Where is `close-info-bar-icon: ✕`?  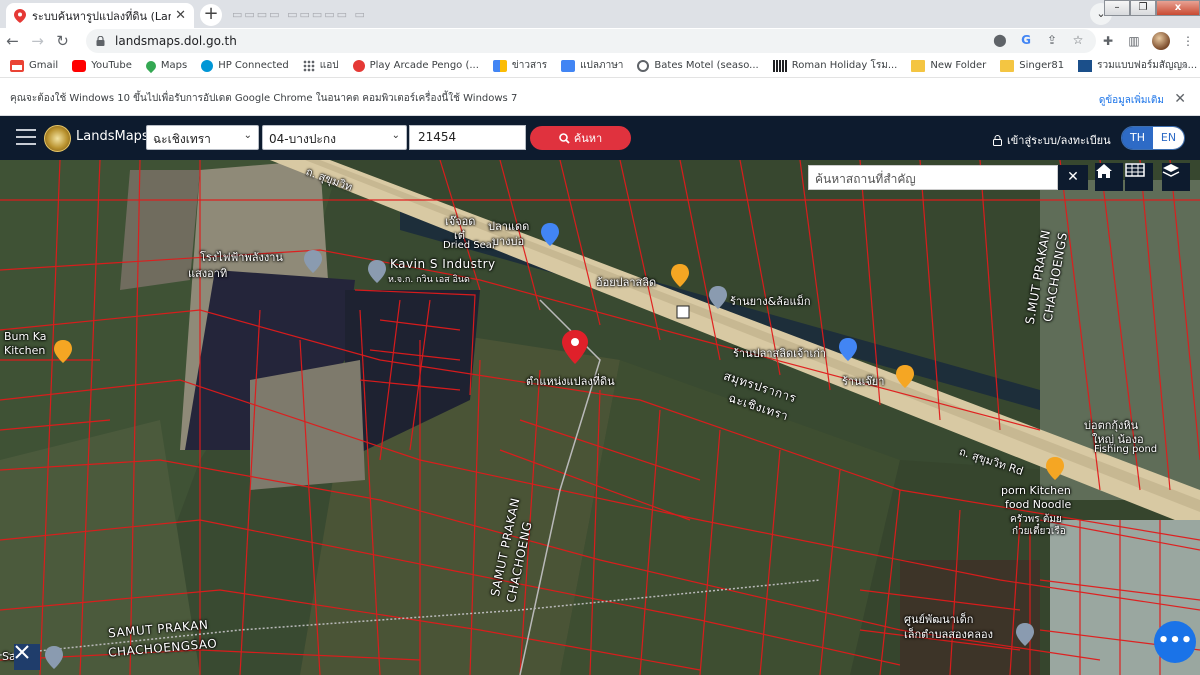
close-info-bar-icon: ✕ is located at coordinates (1180, 99).